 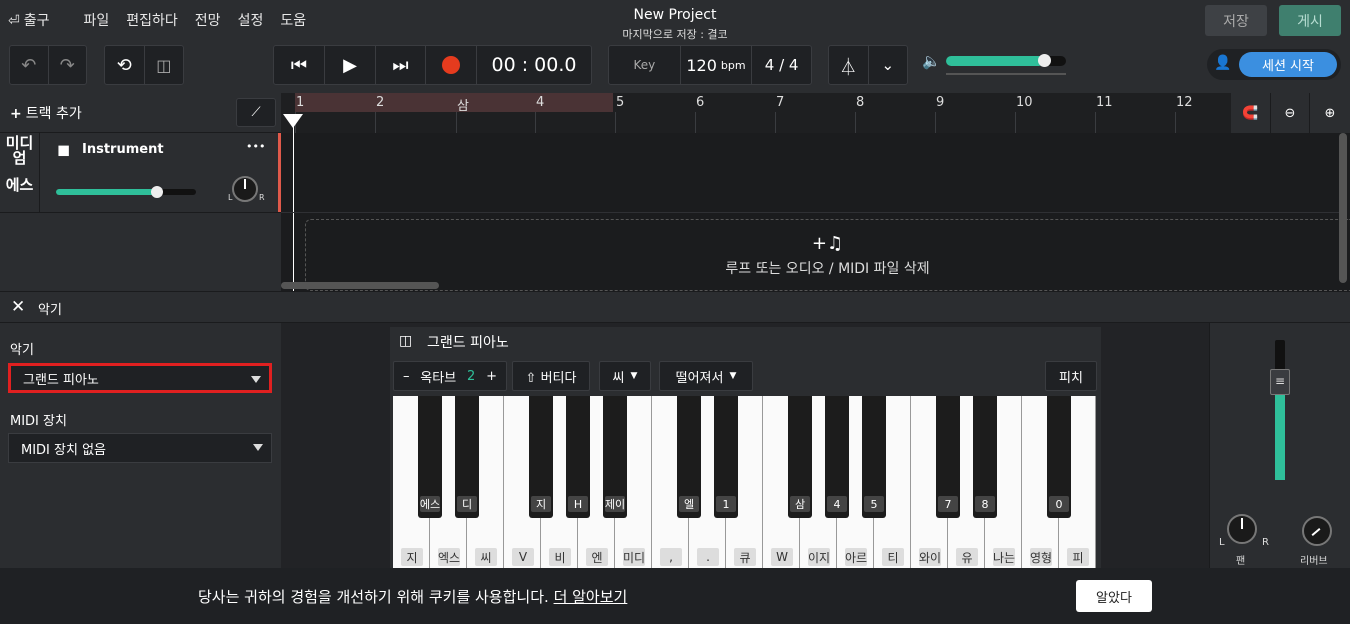 What do you see at coordinates (848, 67) in the screenshot?
I see `metronome-icon: ⏃` at bounding box center [848, 67].